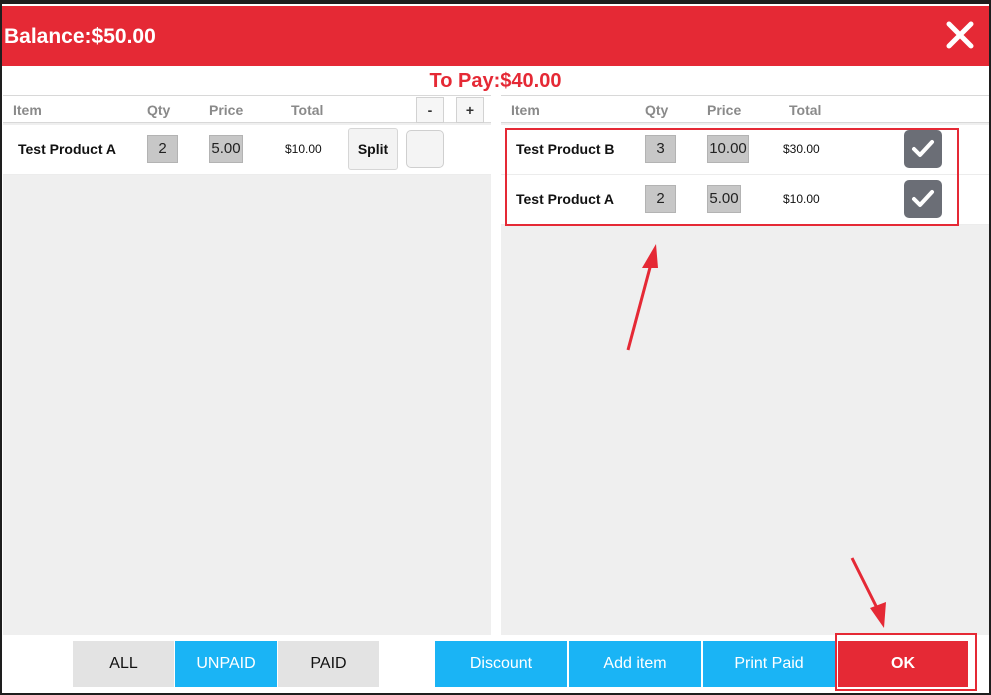 The height and width of the screenshot is (695, 991). I want to click on balance-label: Balance:$50.00, so click(80, 36).